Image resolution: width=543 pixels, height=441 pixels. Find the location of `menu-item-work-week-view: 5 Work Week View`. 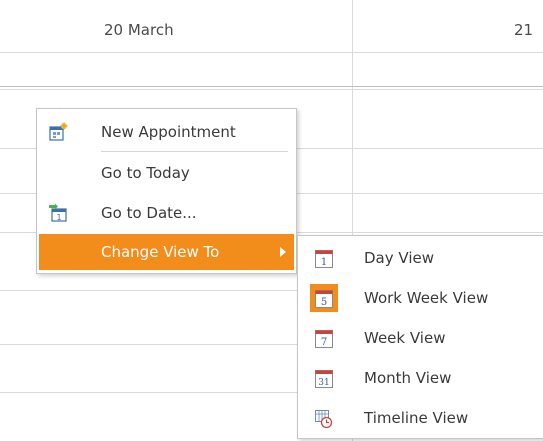

menu-item-work-week-view: 5 Work Week View is located at coordinates (420, 298).